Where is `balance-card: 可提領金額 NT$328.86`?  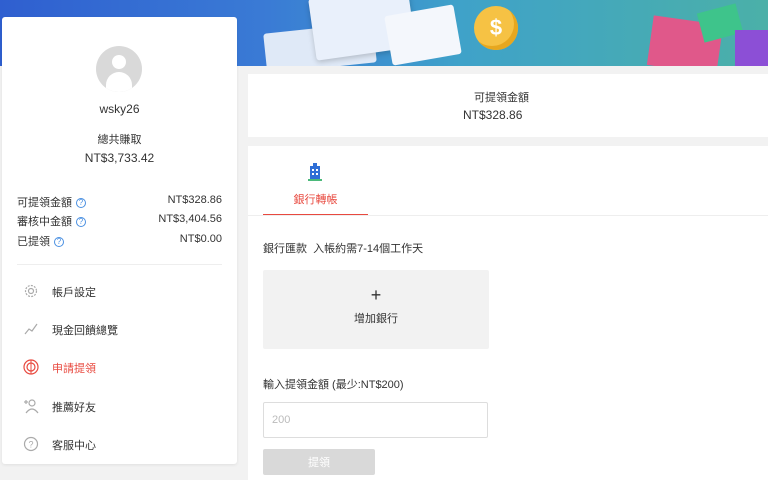 balance-card: 可提領金額 NT$328.86 is located at coordinates (508, 105).